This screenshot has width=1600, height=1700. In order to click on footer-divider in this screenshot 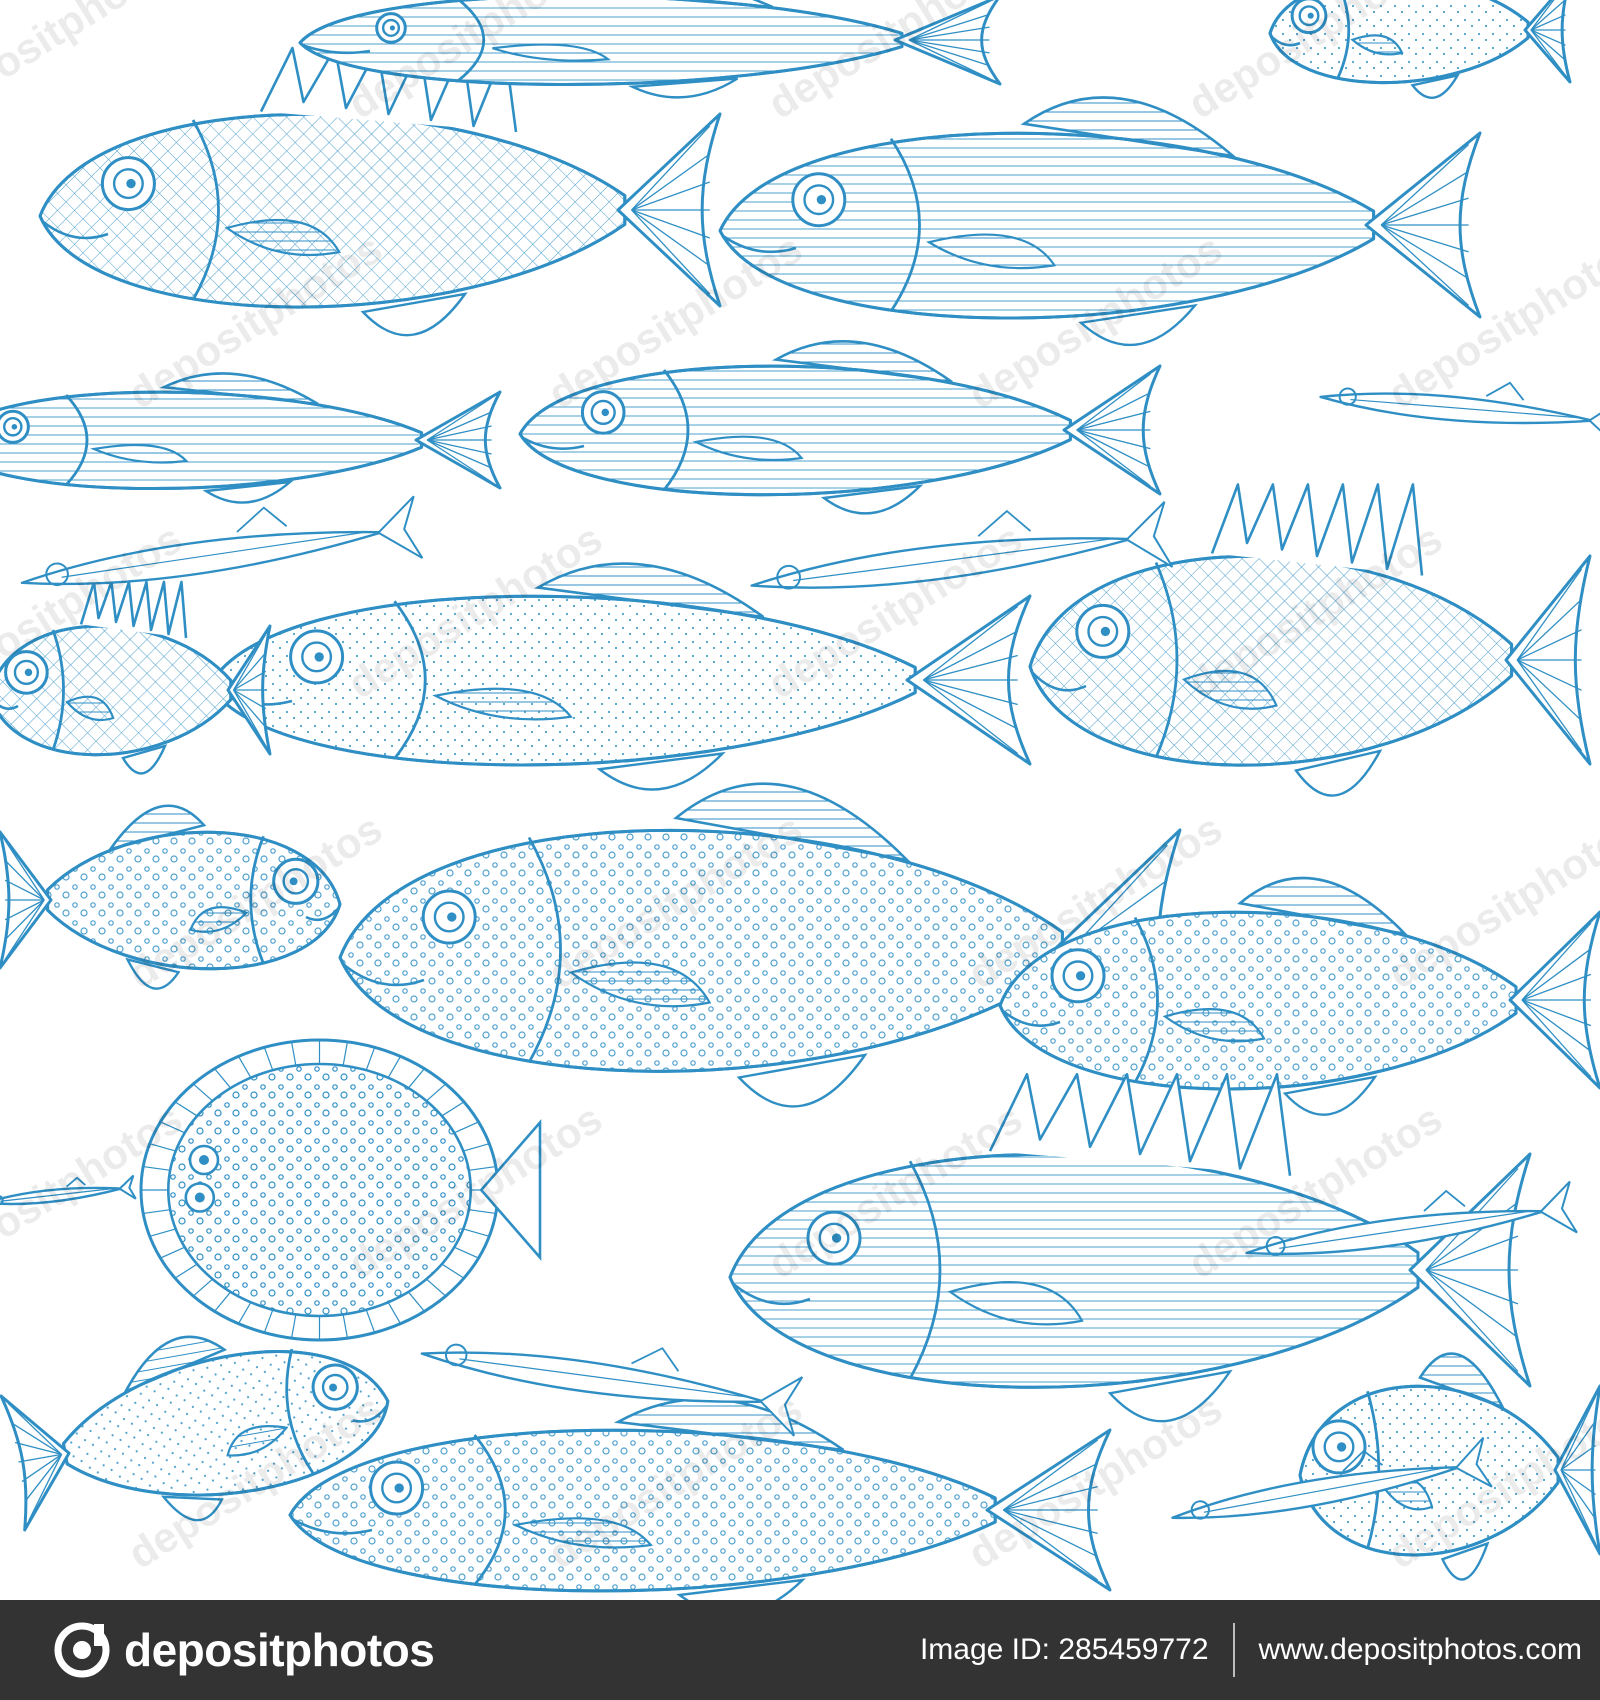, I will do `click(1233, 1650)`.